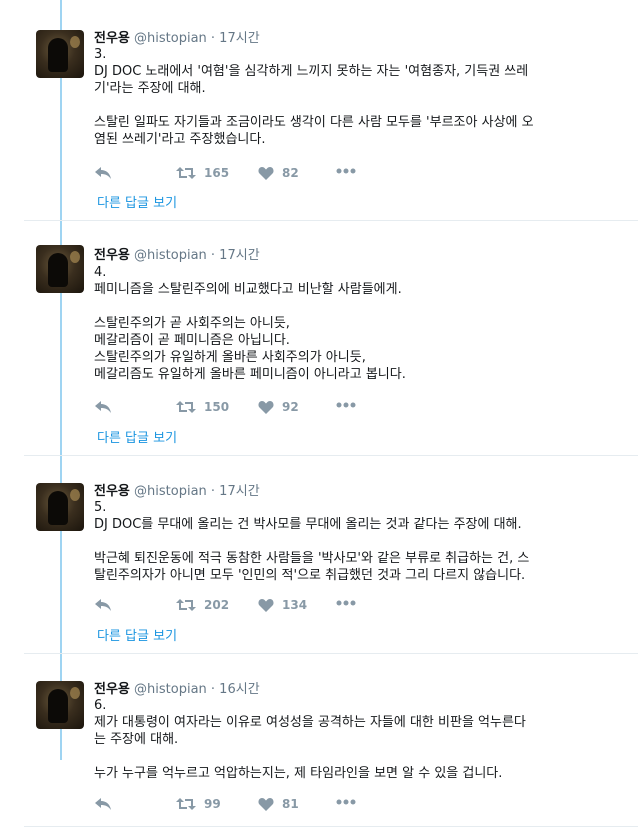  I want to click on retweet-button: 99, so click(198, 804).